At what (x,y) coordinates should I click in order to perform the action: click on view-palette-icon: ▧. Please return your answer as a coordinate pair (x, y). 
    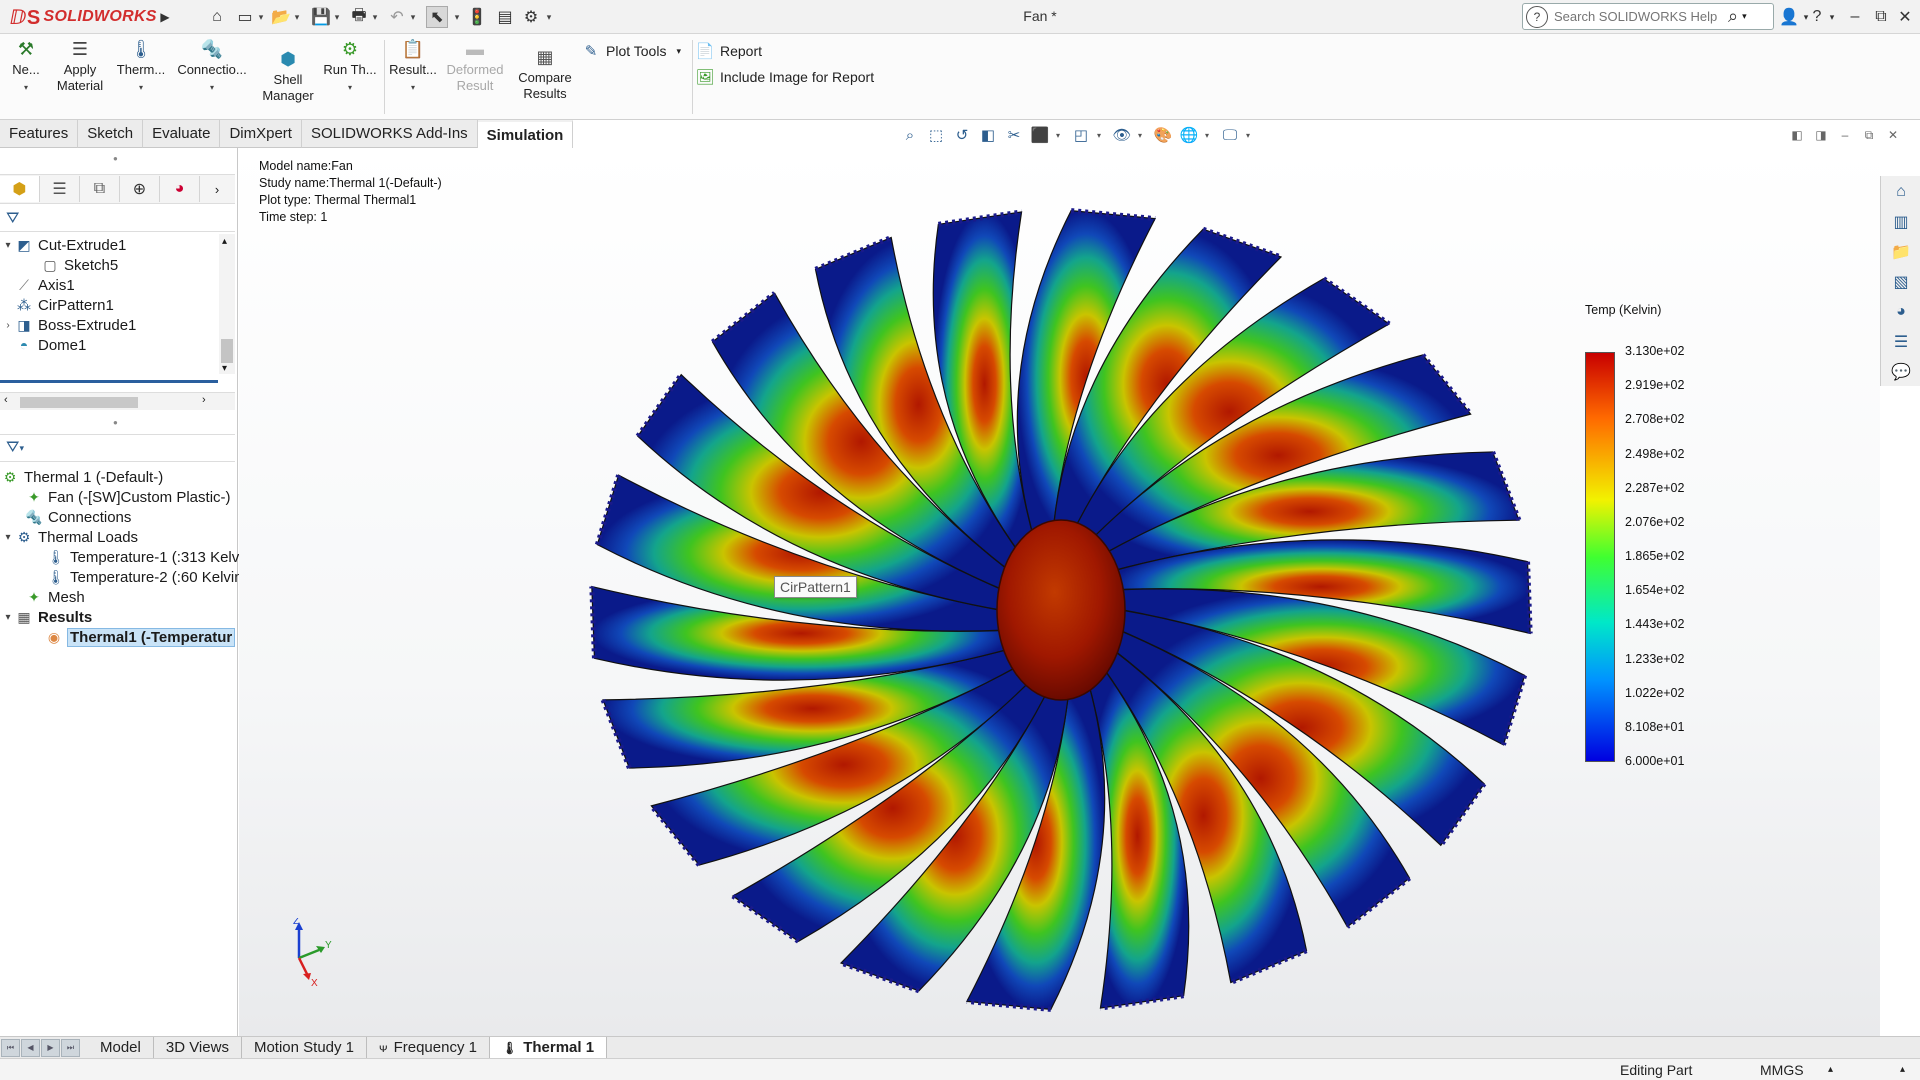
    Looking at the image, I should click on (1901, 282).